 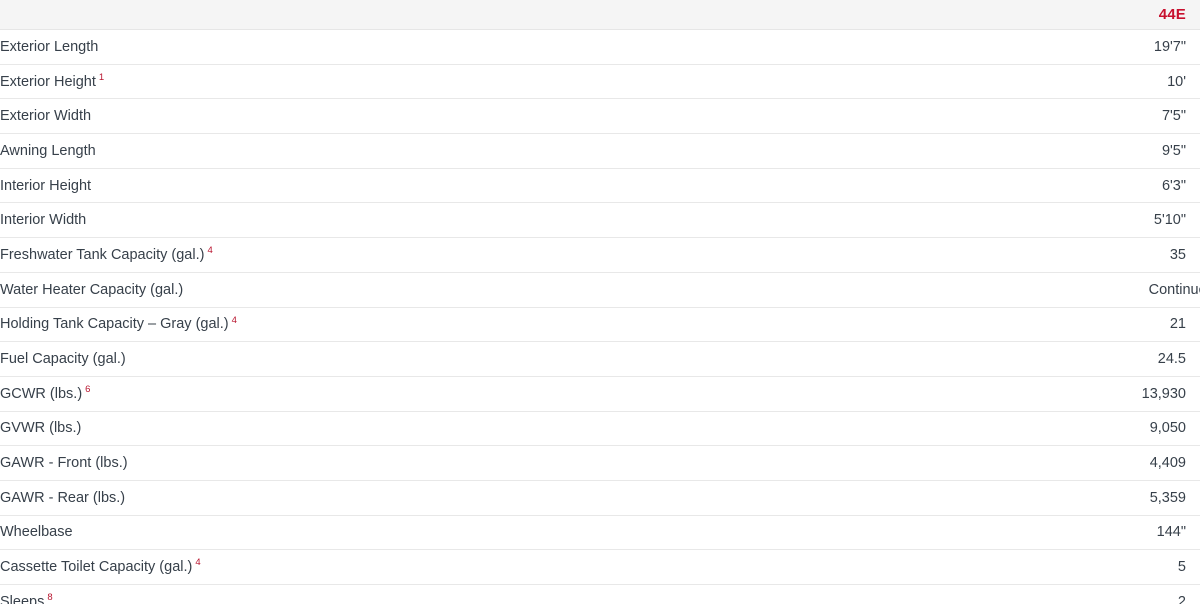 I want to click on spec-label-cell: Exterior Length, so click(x=500, y=47).